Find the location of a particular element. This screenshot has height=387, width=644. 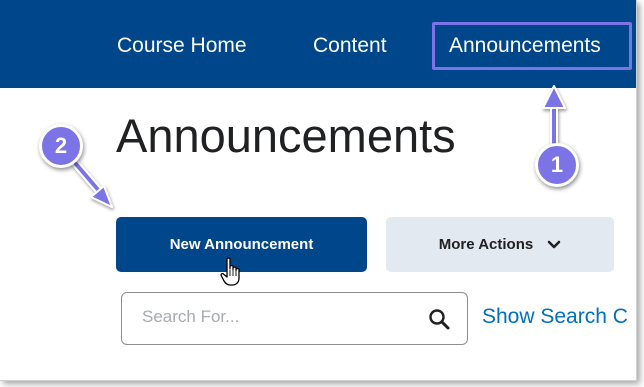

nav-item-content: Content is located at coordinates (350, 46).